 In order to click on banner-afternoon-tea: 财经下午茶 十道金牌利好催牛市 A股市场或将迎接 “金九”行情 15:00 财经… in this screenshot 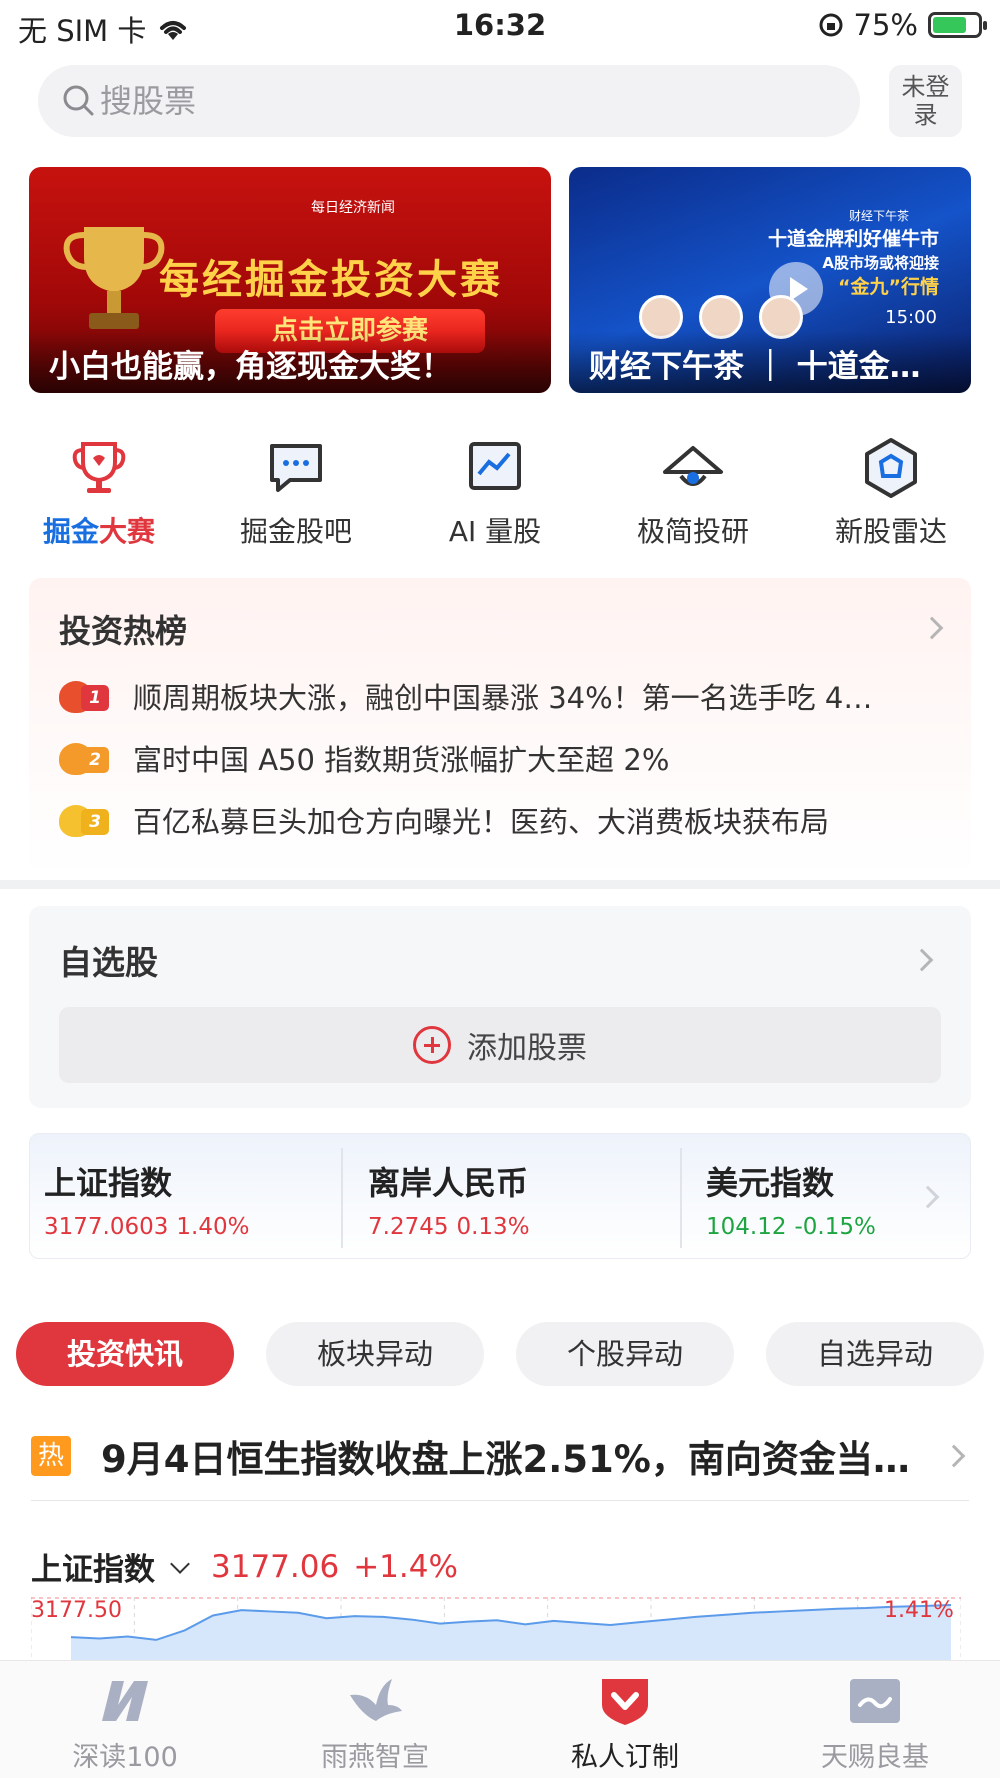, I will do `click(770, 280)`.